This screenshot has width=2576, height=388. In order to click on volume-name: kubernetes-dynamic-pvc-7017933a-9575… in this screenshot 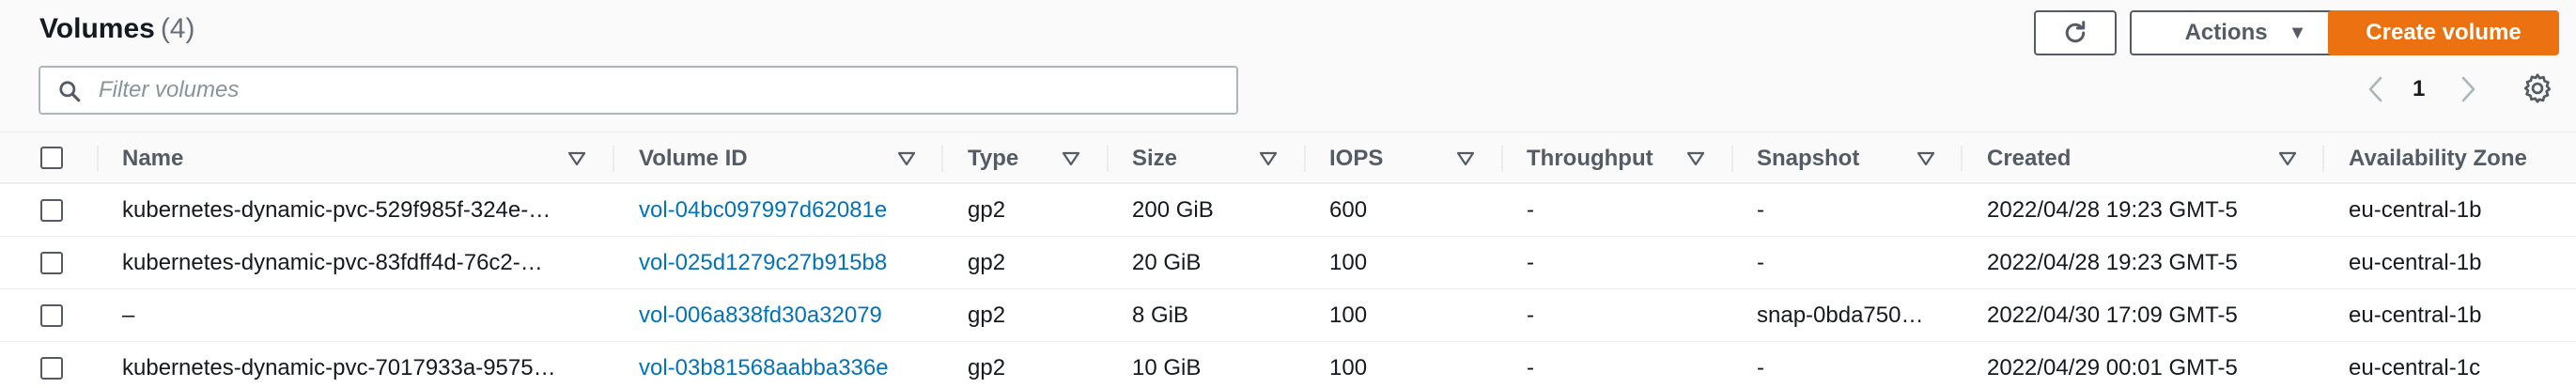, I will do `click(339, 367)`.